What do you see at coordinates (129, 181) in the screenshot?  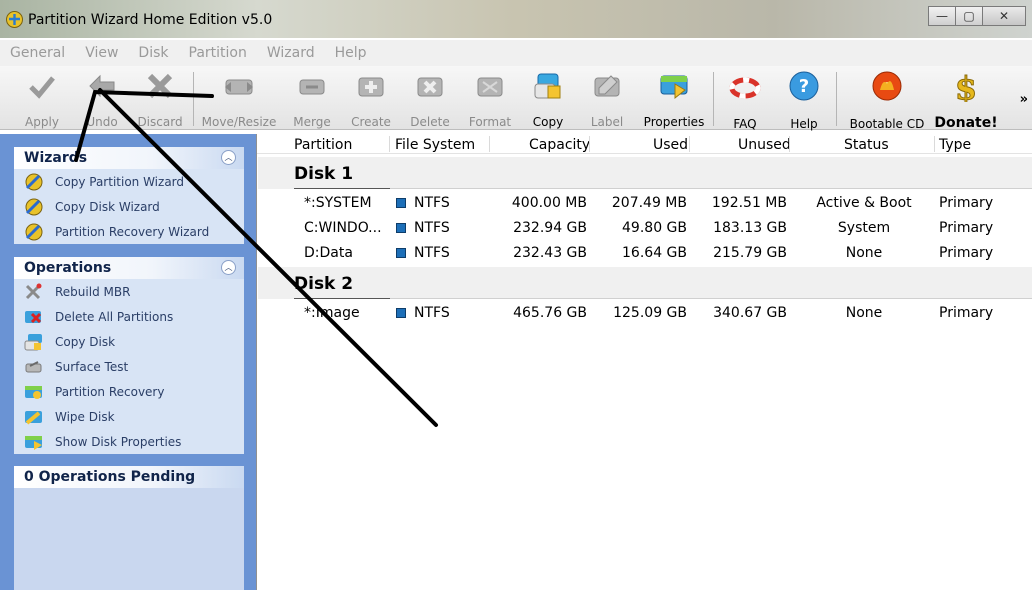 I see `wizard-item-copy-partition: Copy Partition Wizard` at bounding box center [129, 181].